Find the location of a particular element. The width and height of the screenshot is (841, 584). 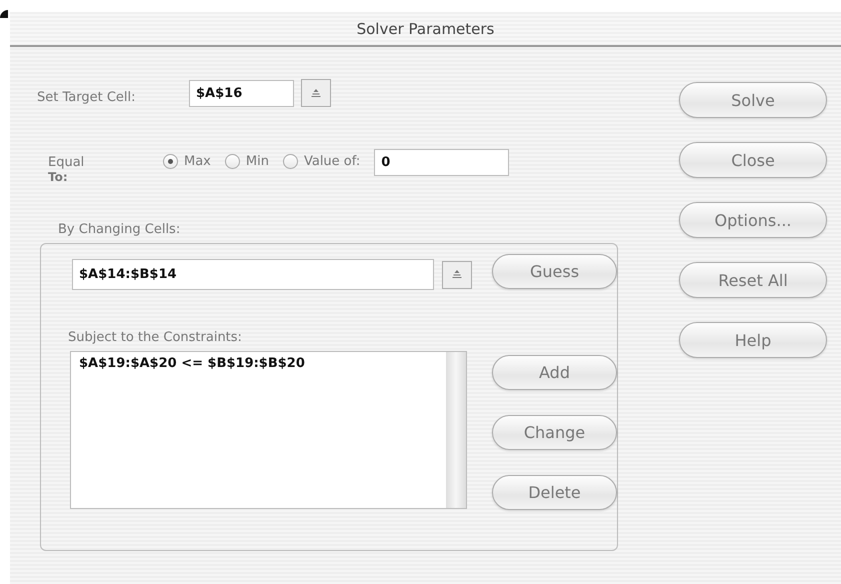

constraint-button: Add is located at coordinates (554, 372).